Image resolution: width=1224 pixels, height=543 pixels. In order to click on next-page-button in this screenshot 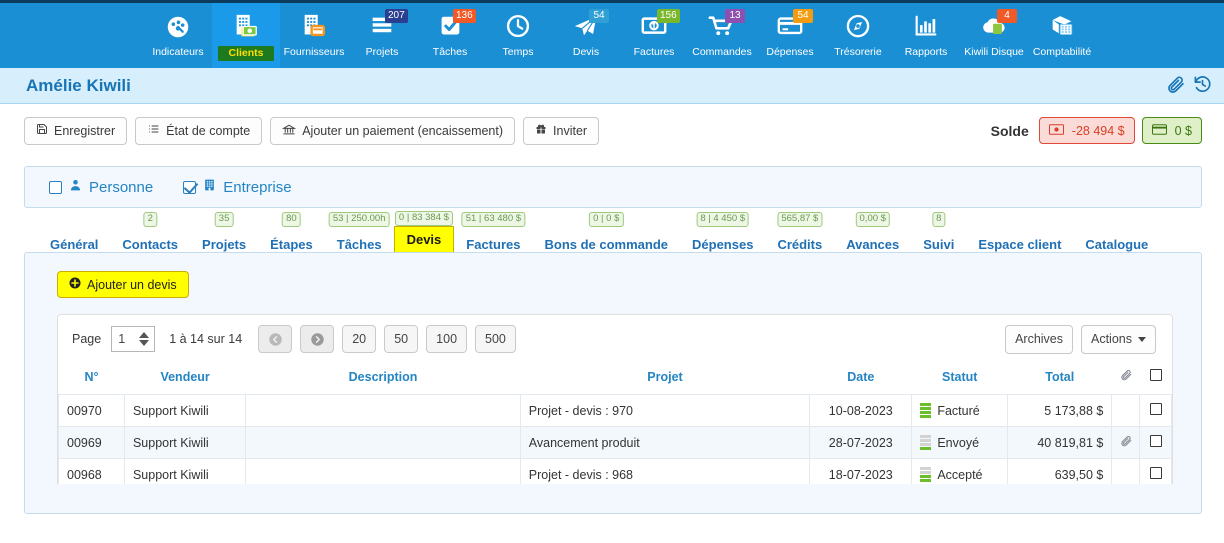, I will do `click(317, 339)`.